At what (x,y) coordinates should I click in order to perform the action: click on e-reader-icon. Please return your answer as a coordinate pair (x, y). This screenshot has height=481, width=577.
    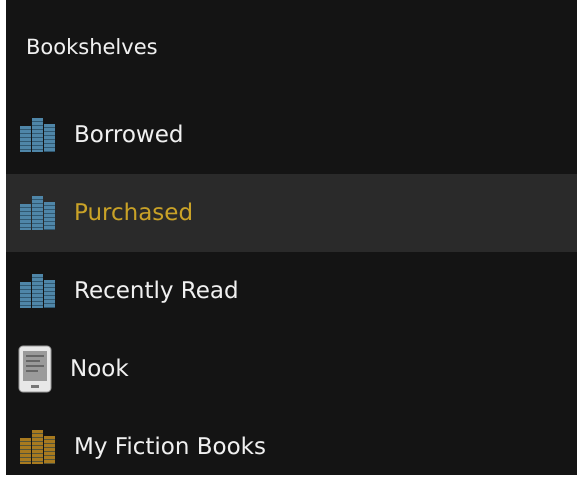
    Looking at the image, I should click on (35, 369).